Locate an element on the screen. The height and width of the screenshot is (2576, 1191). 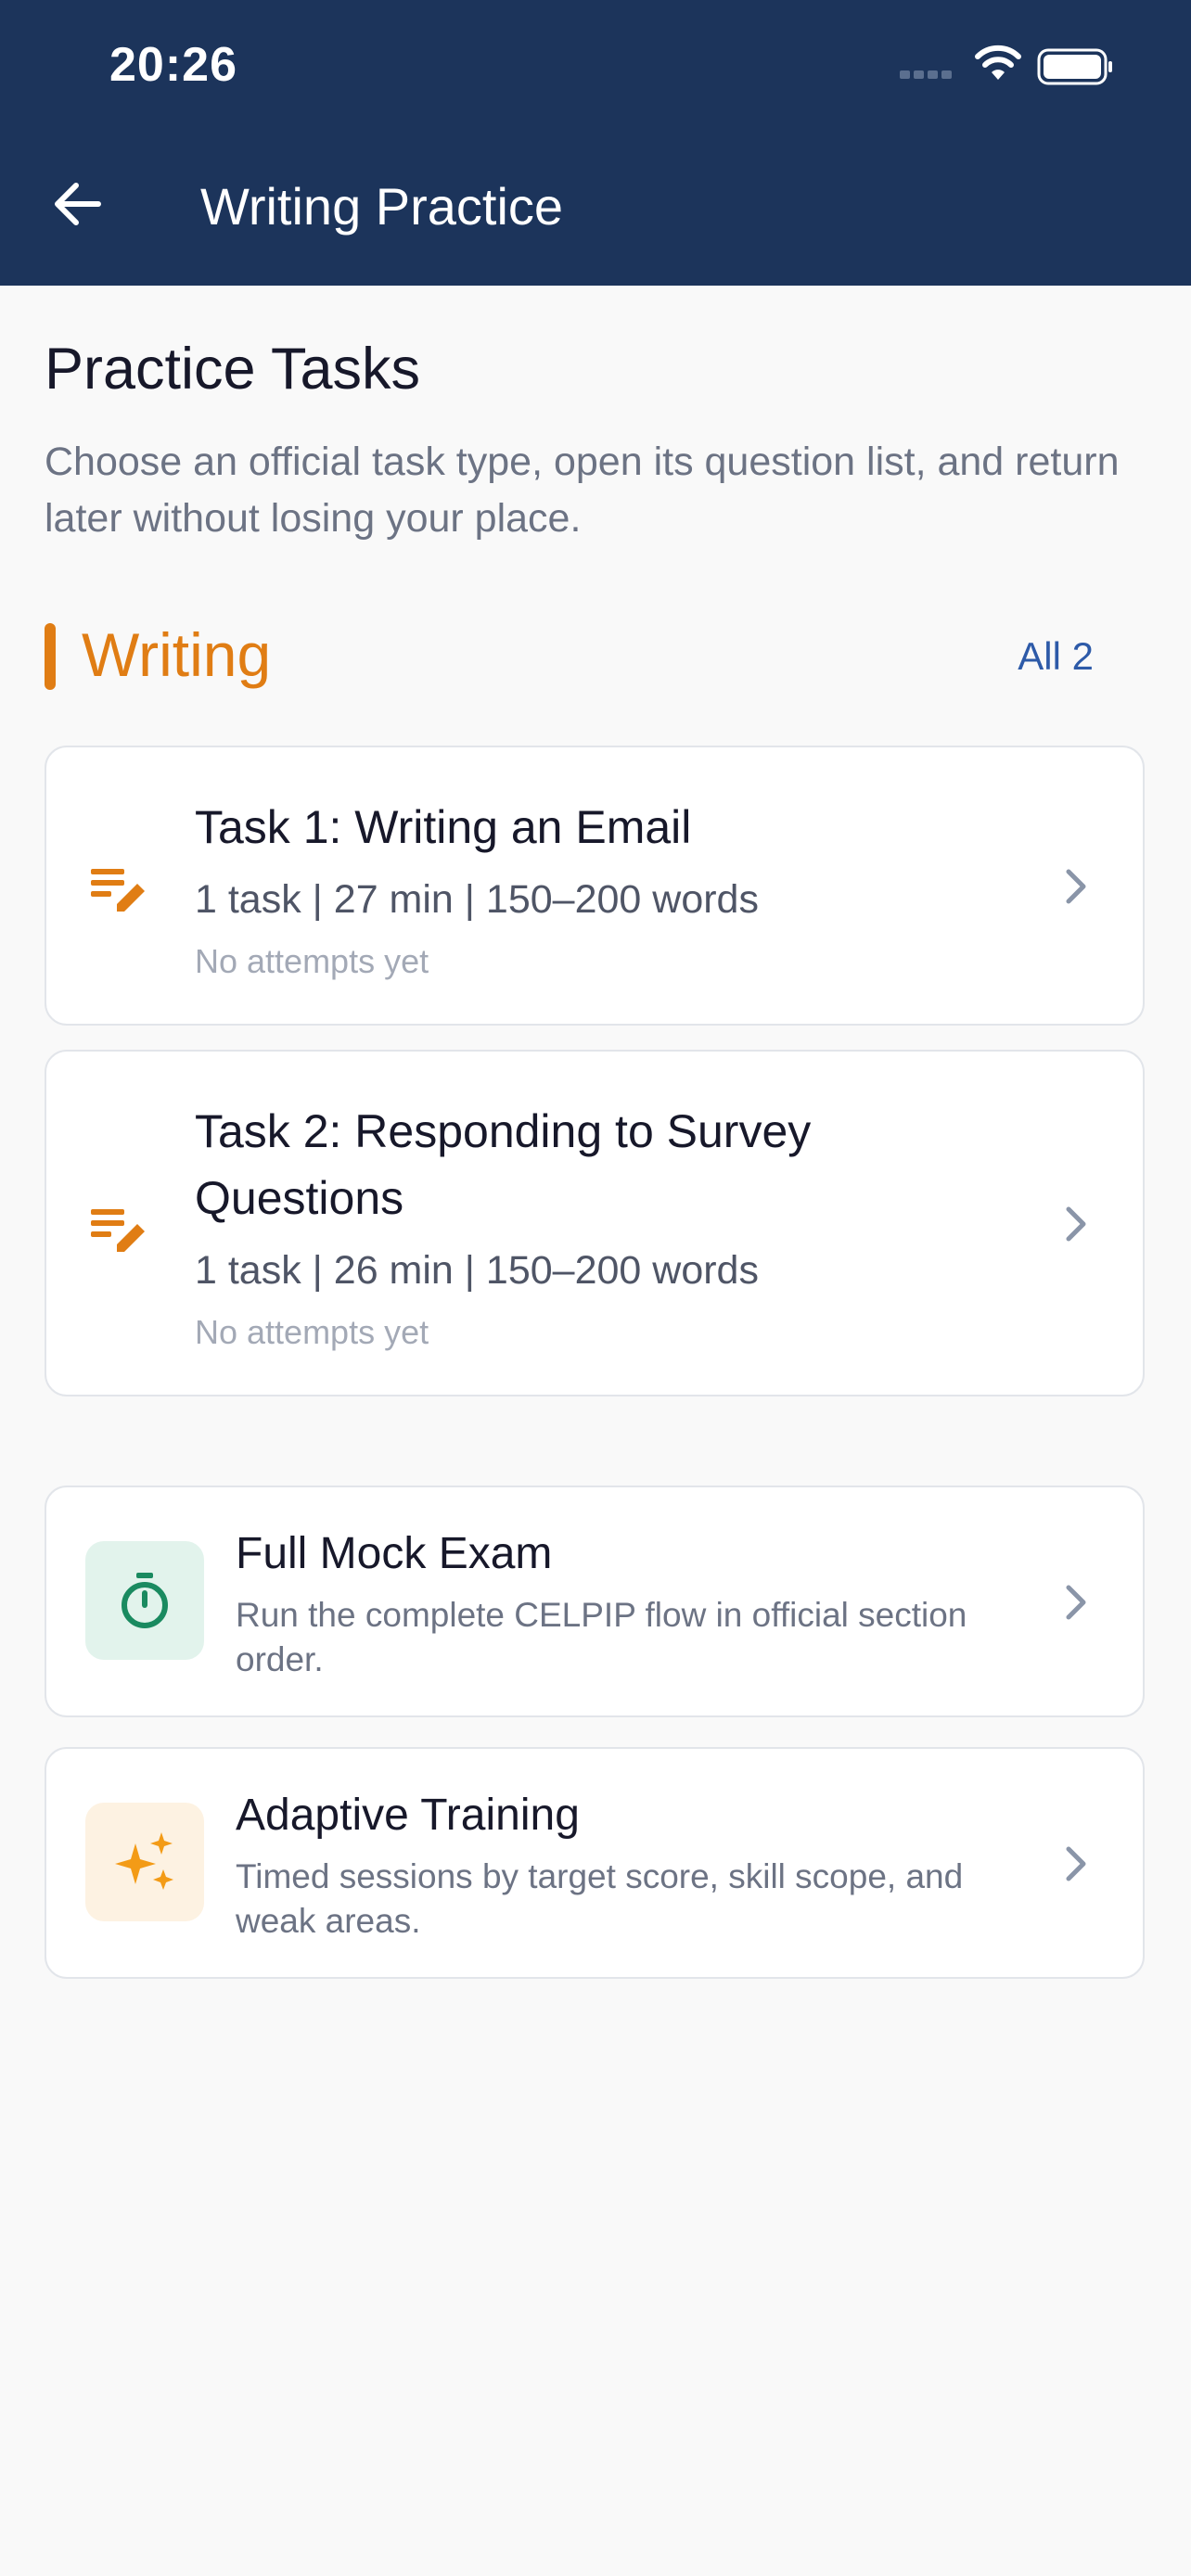
view-all-link: All 2 is located at coordinates (1056, 656).